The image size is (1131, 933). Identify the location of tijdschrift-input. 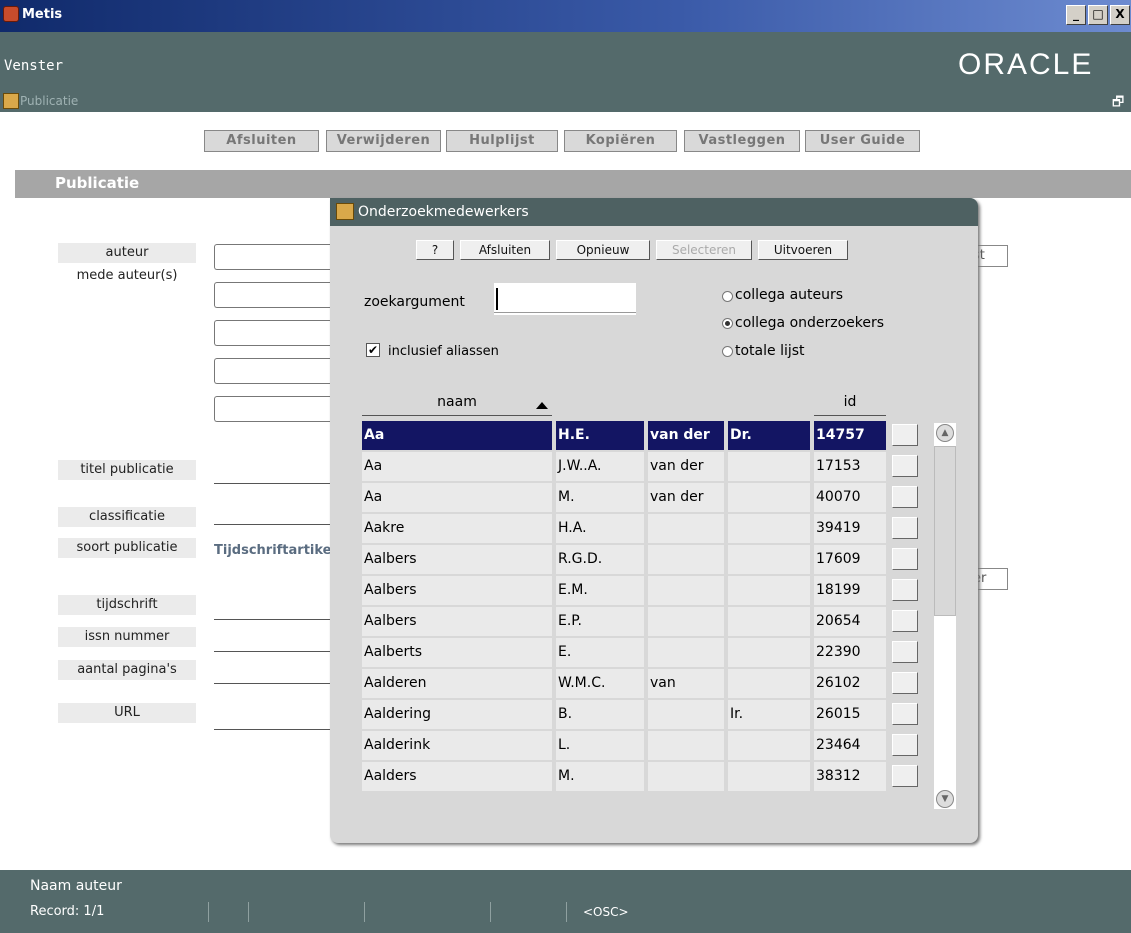
(274, 607).